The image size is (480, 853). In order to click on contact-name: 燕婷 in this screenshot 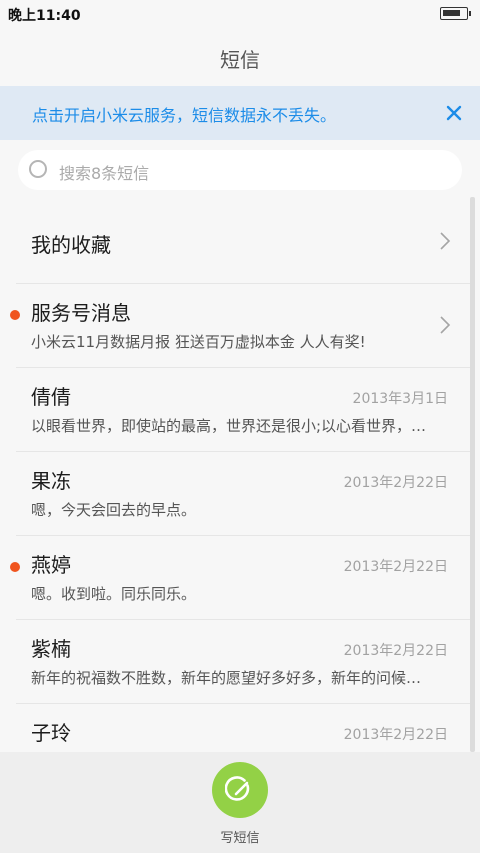, I will do `click(51, 565)`.